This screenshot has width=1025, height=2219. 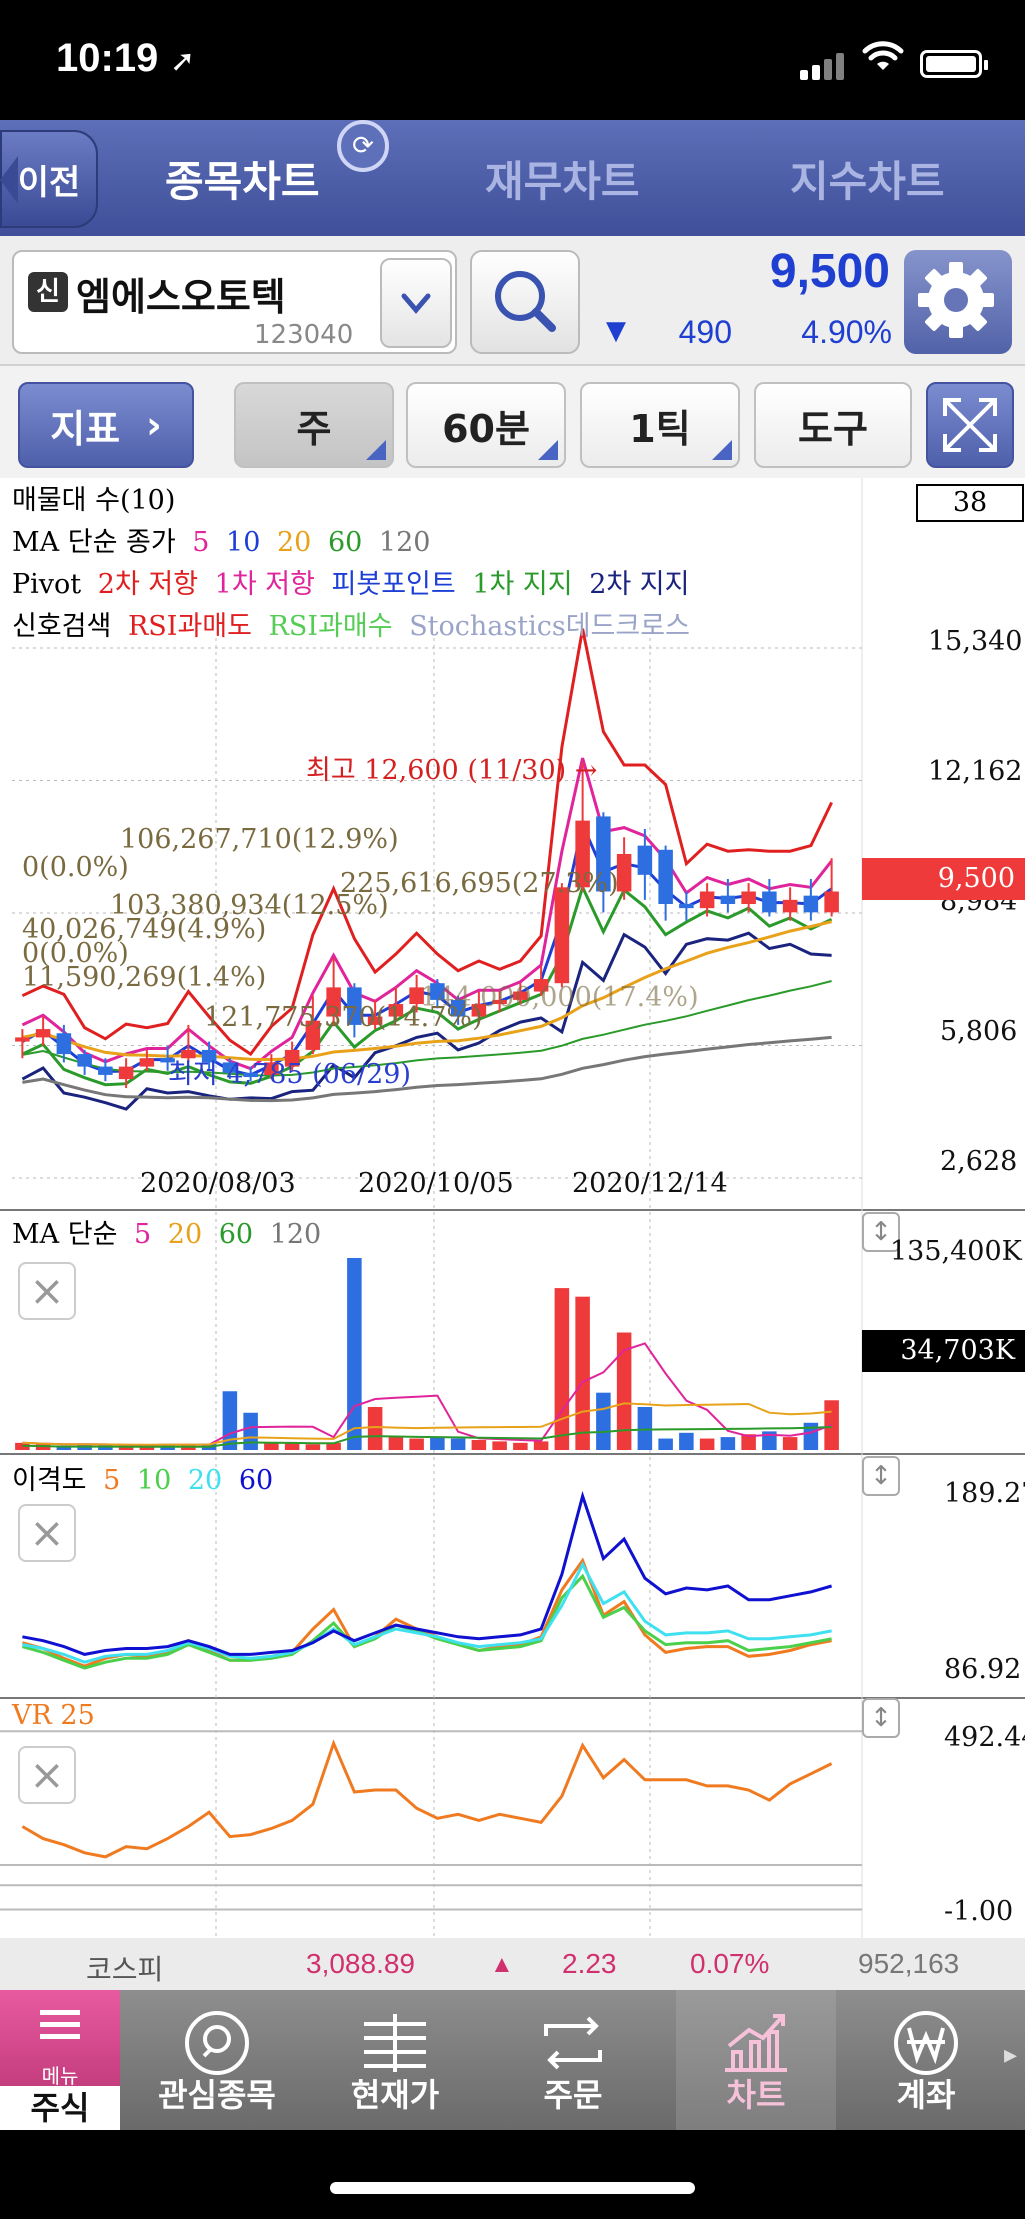 What do you see at coordinates (512, 2188) in the screenshot?
I see `home-indicator` at bounding box center [512, 2188].